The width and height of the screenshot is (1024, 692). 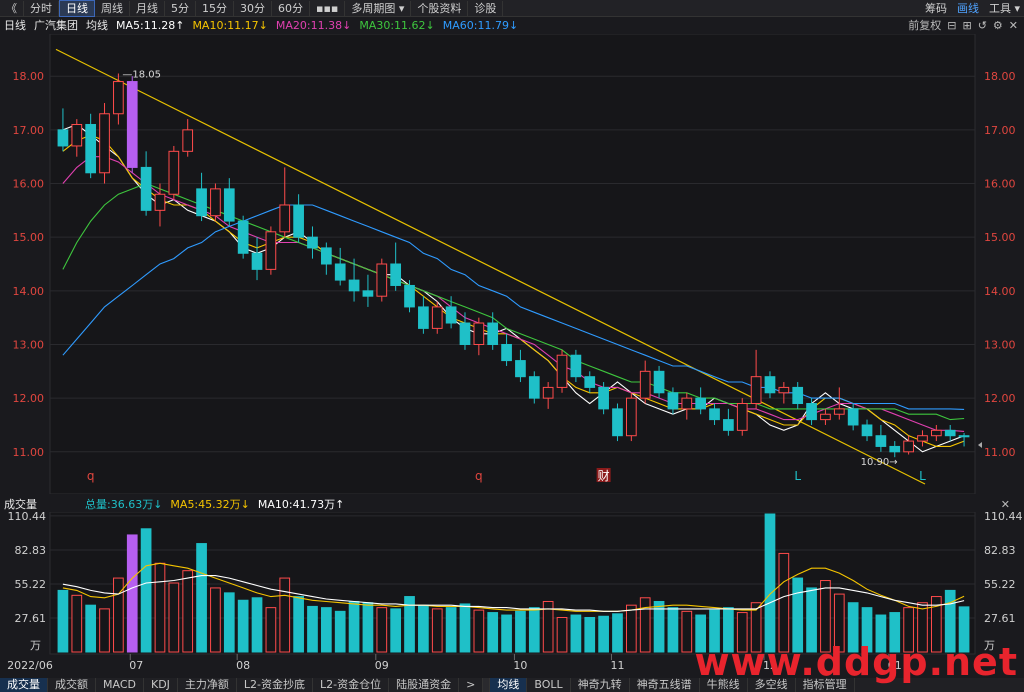 What do you see at coordinates (479, 476) in the screenshot?
I see `marker-1: q` at bounding box center [479, 476].